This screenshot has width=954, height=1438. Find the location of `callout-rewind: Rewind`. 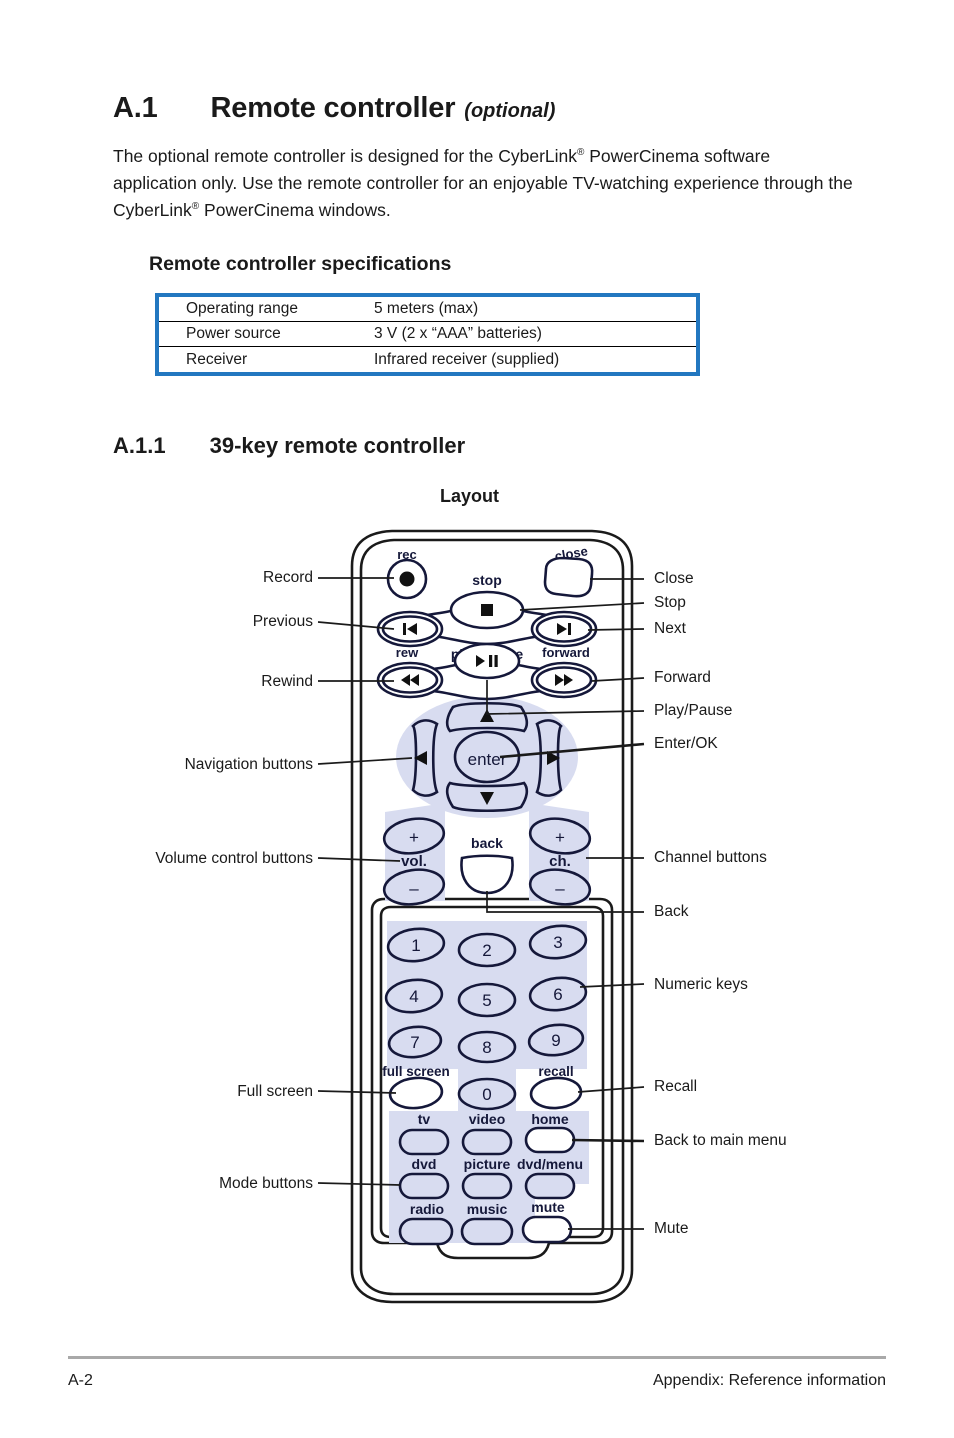

callout-rewind: Rewind is located at coordinates (287, 681).